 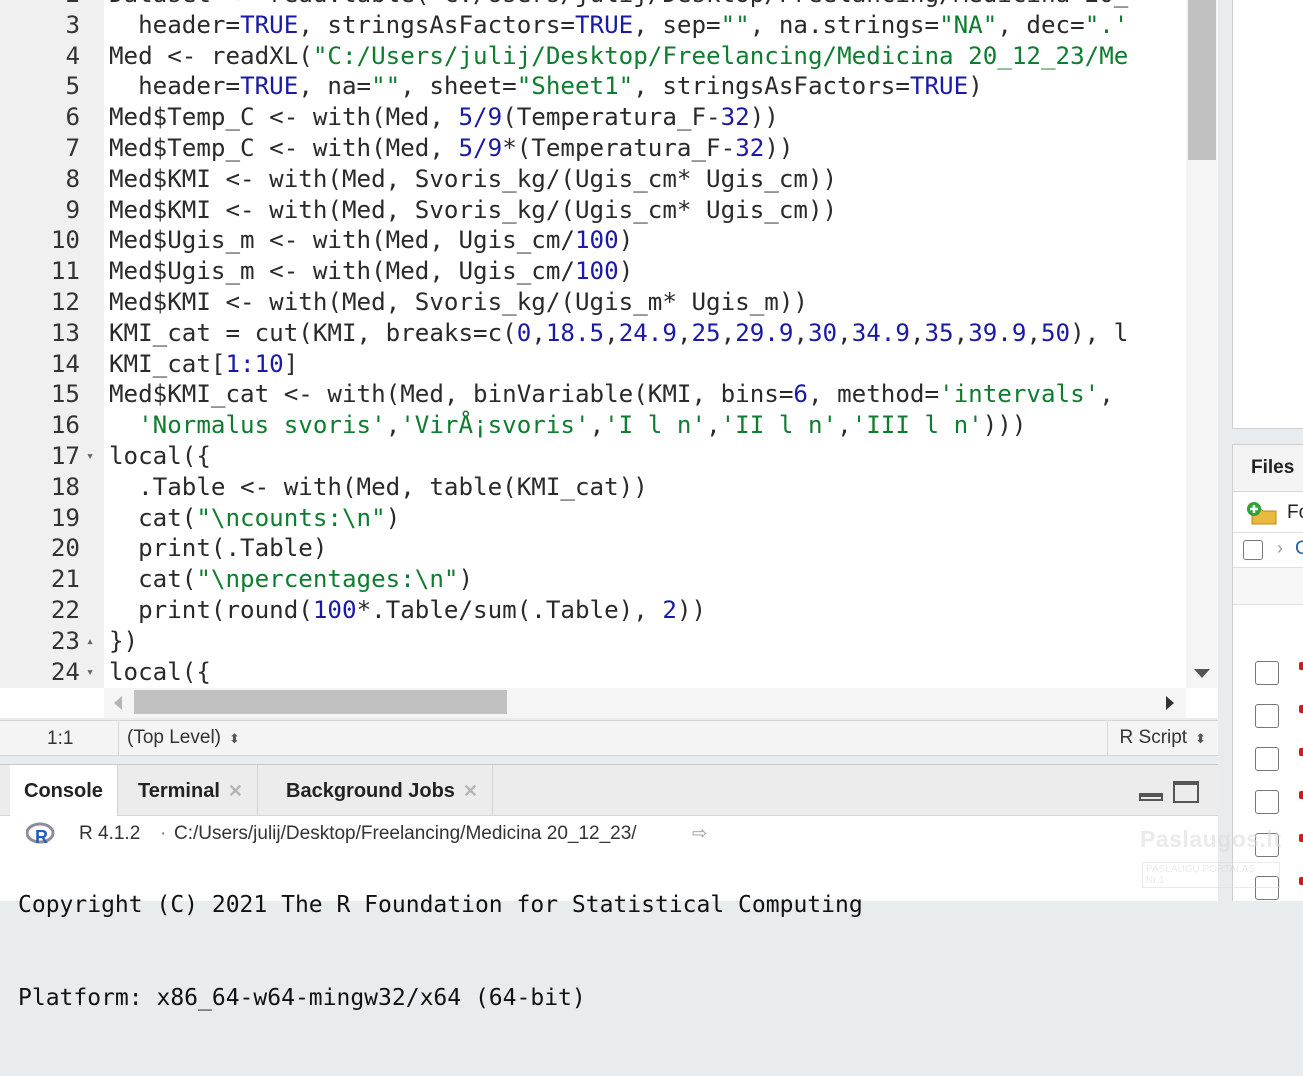 What do you see at coordinates (1295, 513) in the screenshot?
I see `new-folder-button: Fo` at bounding box center [1295, 513].